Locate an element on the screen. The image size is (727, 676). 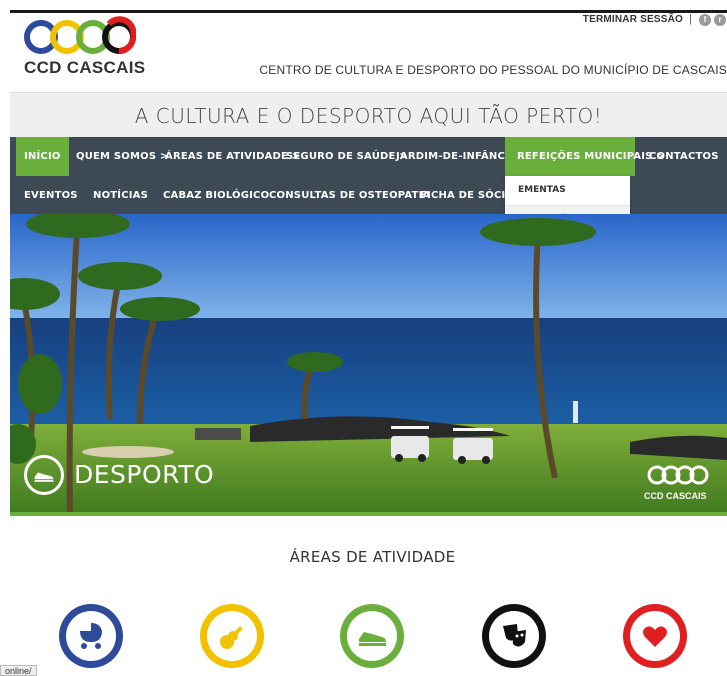
facebook-icon: f is located at coordinates (705, 20).